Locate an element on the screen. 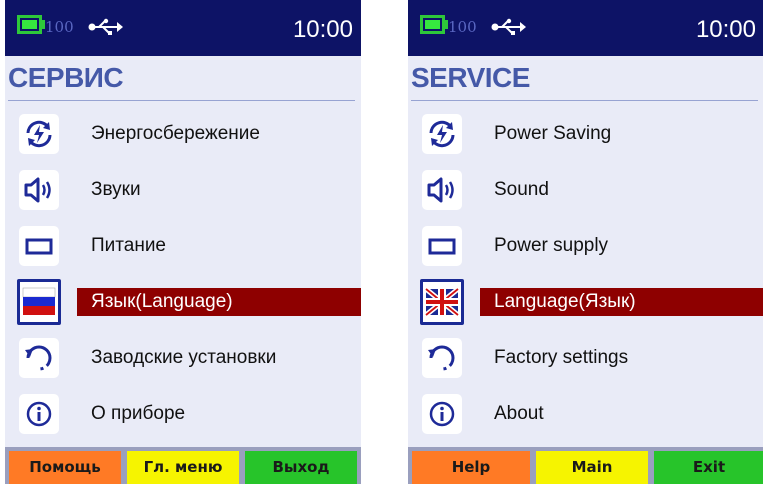 The height and width of the screenshot is (484, 763). menu-item-label: About is located at coordinates (519, 413).